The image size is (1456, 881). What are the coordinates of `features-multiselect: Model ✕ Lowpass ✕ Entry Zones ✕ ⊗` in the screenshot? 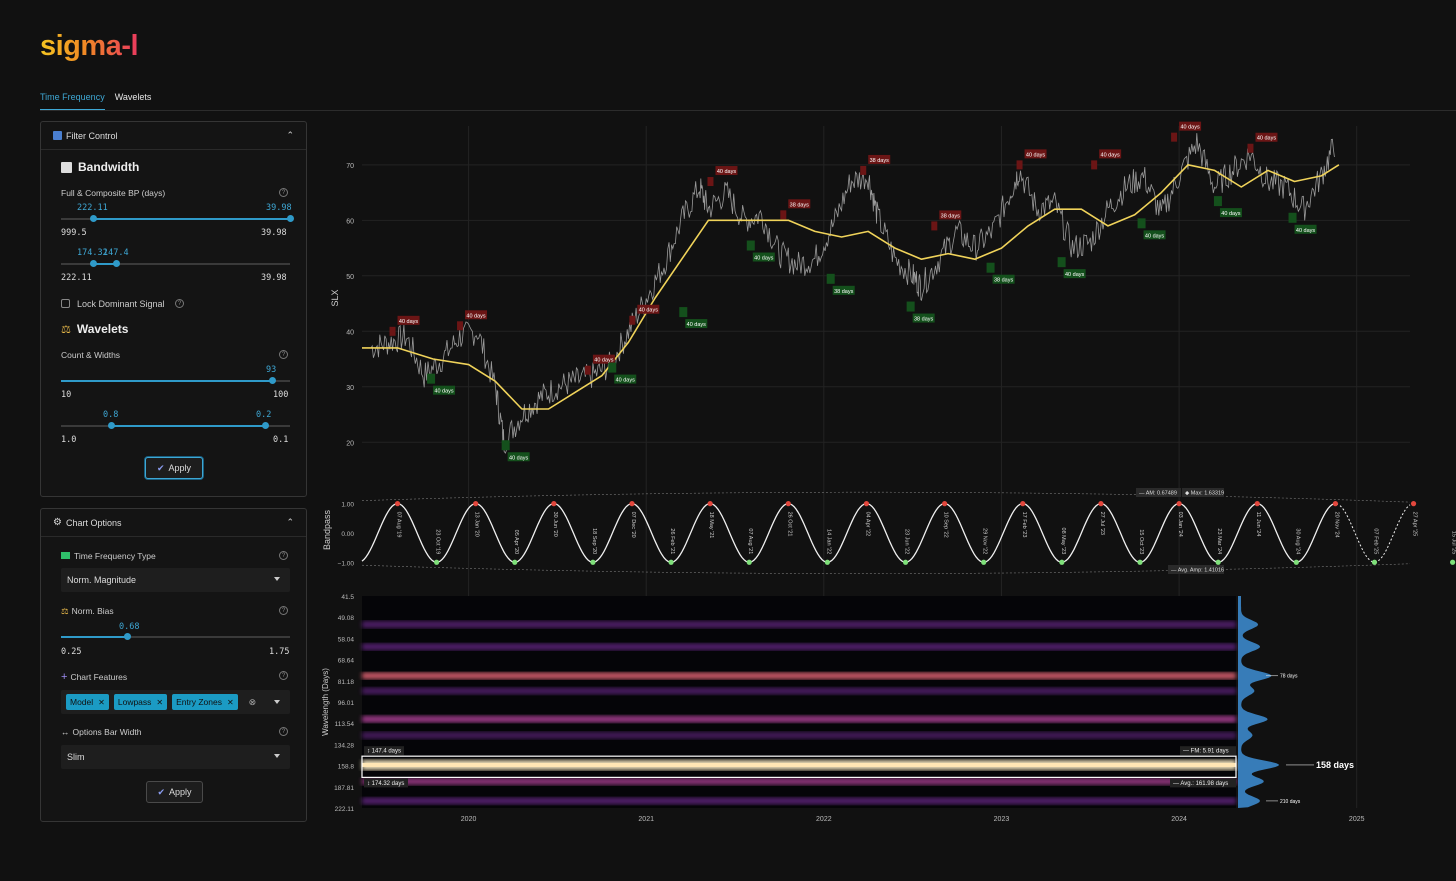 It's located at (175, 702).